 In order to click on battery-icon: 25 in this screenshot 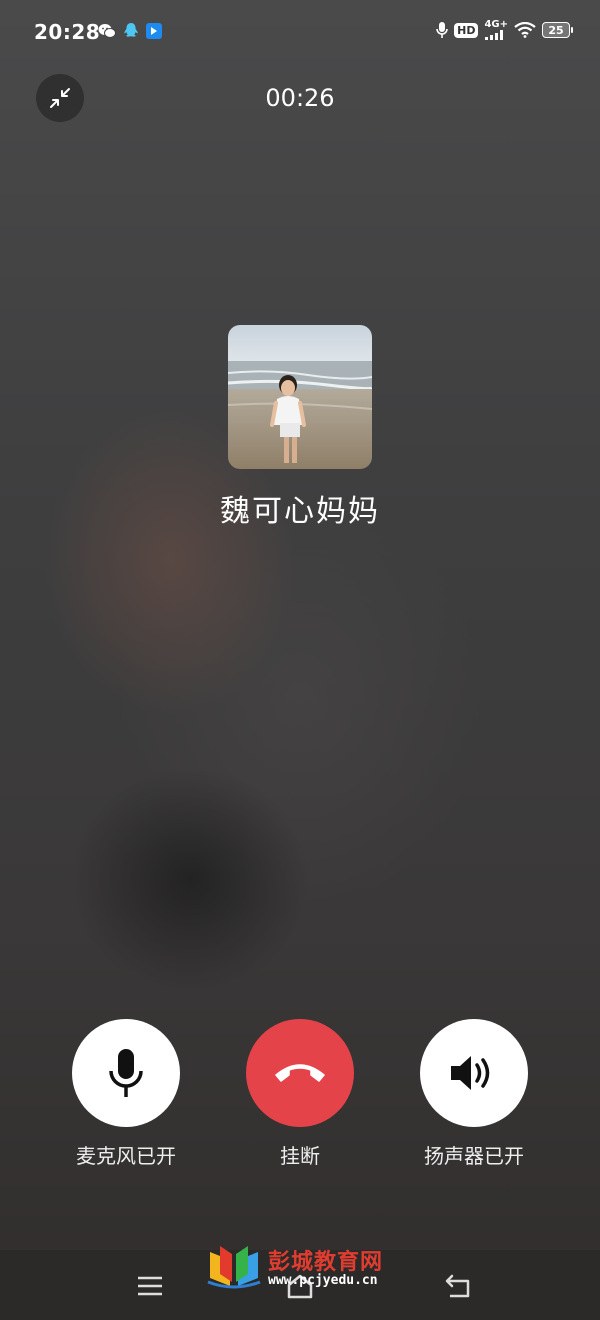, I will do `click(557, 30)`.